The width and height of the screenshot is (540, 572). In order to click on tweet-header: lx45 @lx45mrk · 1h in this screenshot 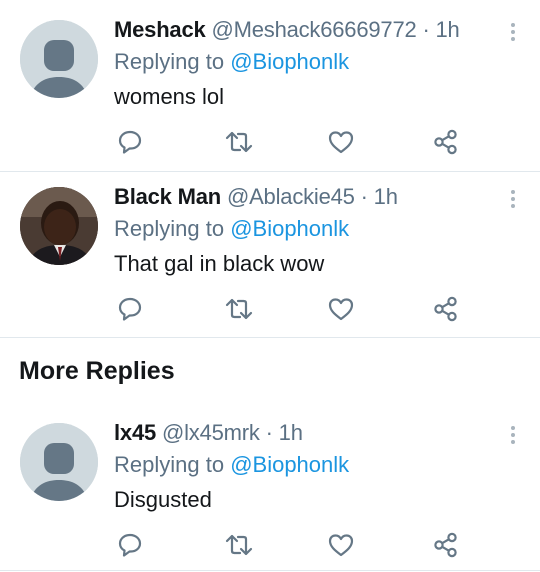, I will do `click(208, 433)`.